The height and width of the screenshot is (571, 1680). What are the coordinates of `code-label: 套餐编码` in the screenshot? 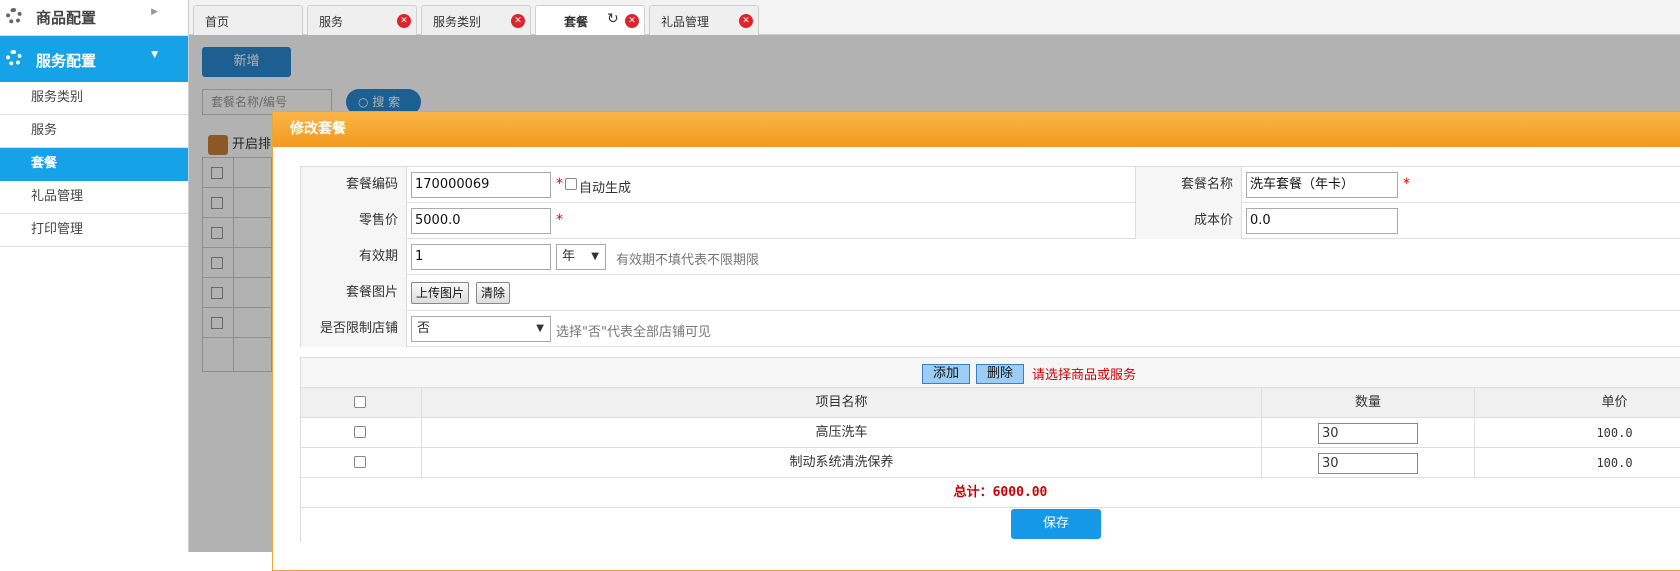 It's located at (353, 185).